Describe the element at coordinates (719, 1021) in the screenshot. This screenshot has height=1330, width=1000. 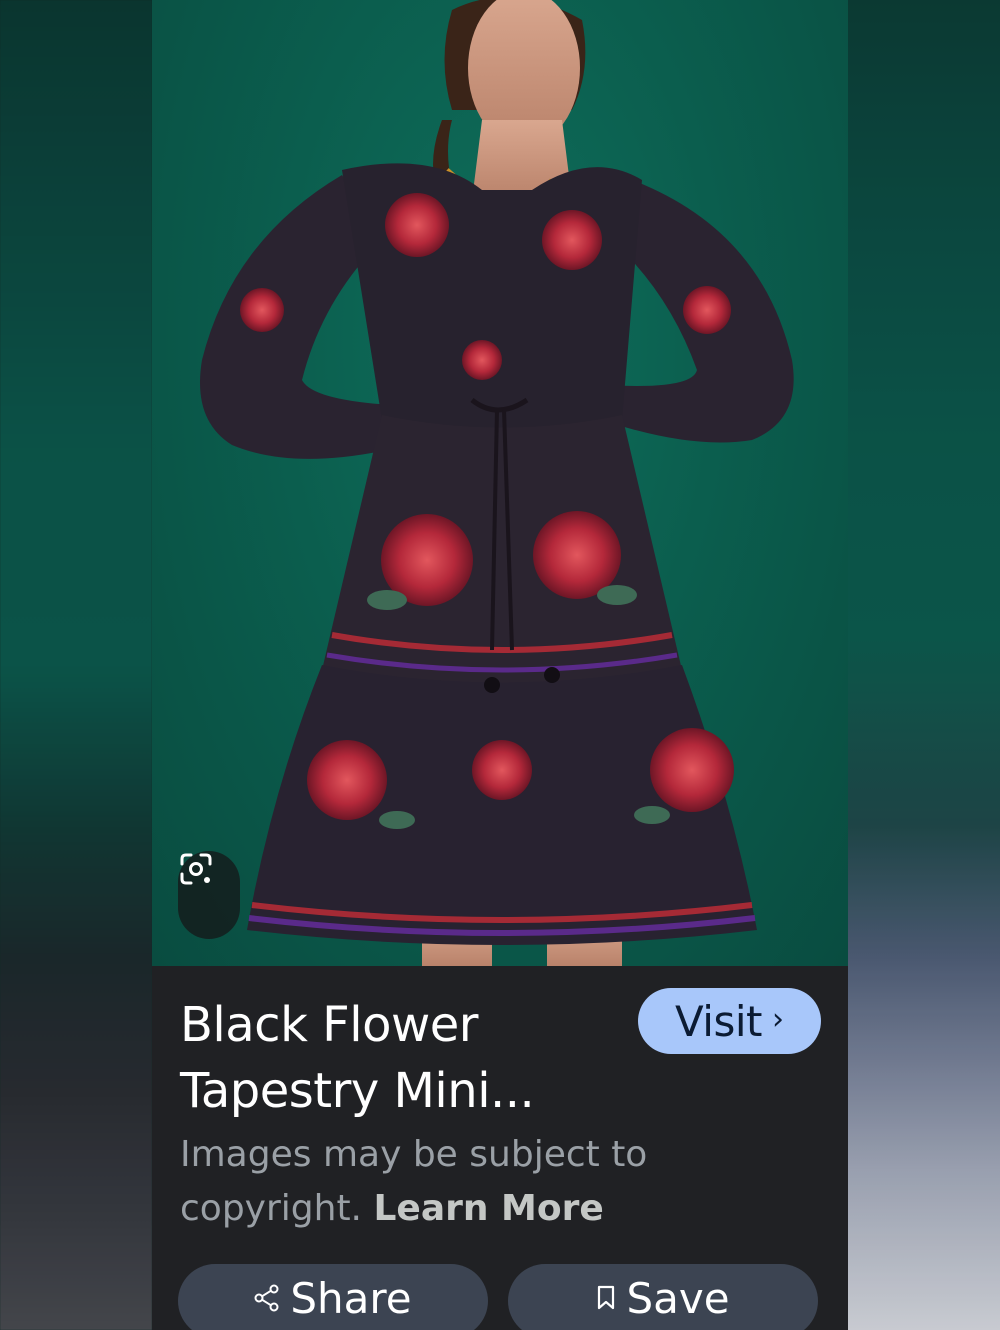
I see `visit-label: Visit` at that location.